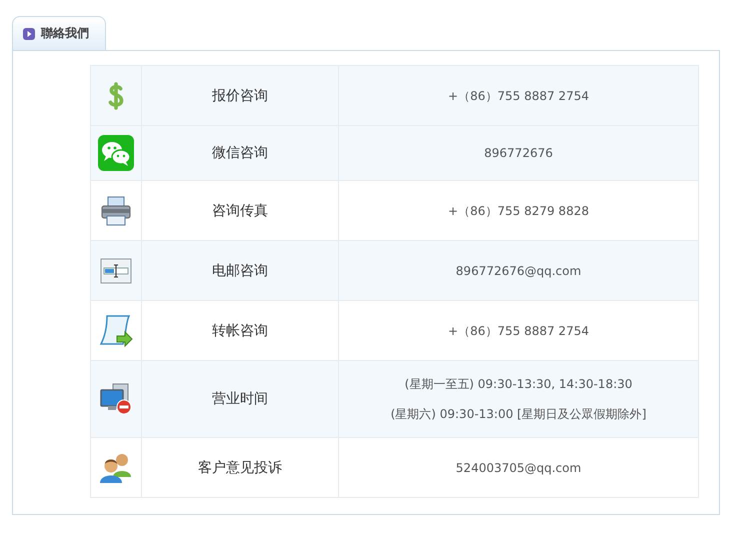  Describe the element at coordinates (240, 96) in the screenshot. I see `contact-label: 报价咨询` at that location.